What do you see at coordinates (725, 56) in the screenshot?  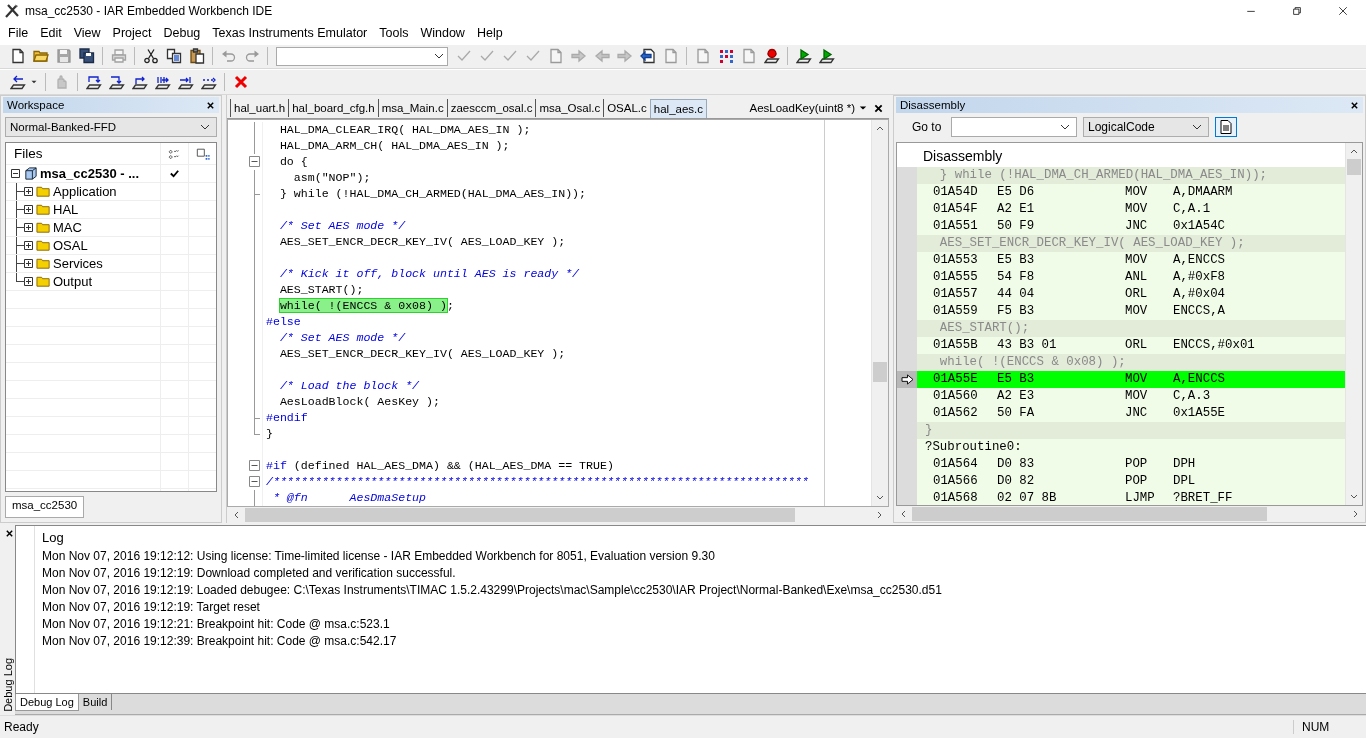 I see `dots-grid-icon` at bounding box center [725, 56].